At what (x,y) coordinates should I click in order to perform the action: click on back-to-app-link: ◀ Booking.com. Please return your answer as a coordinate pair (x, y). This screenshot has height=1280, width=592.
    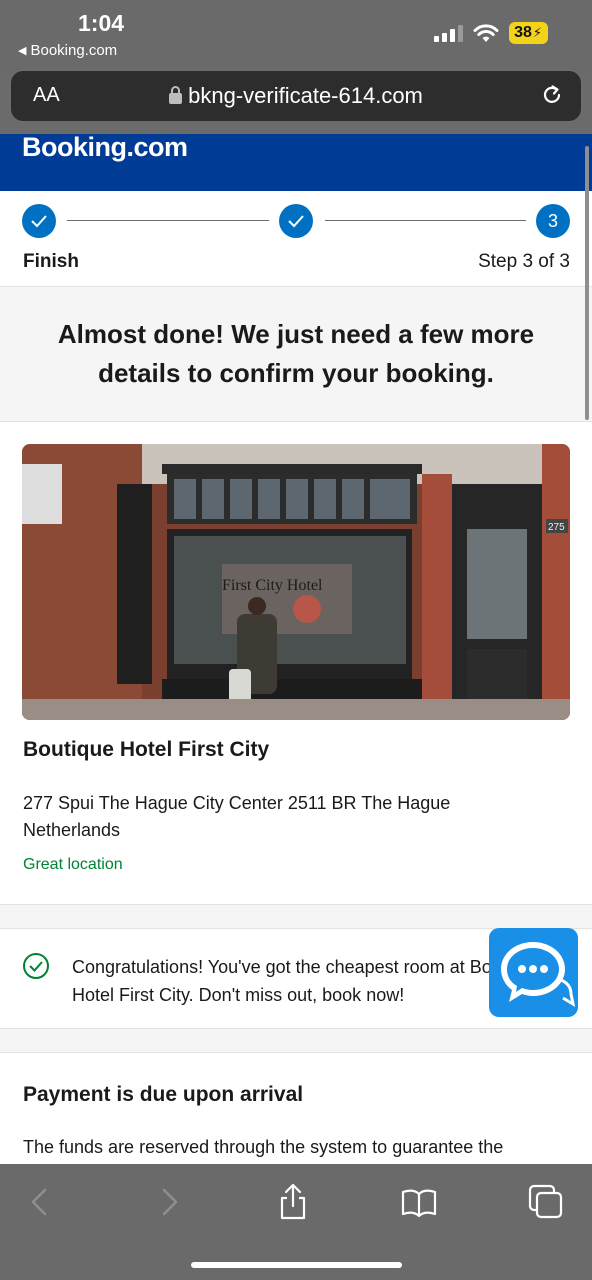
    Looking at the image, I should click on (67, 50).